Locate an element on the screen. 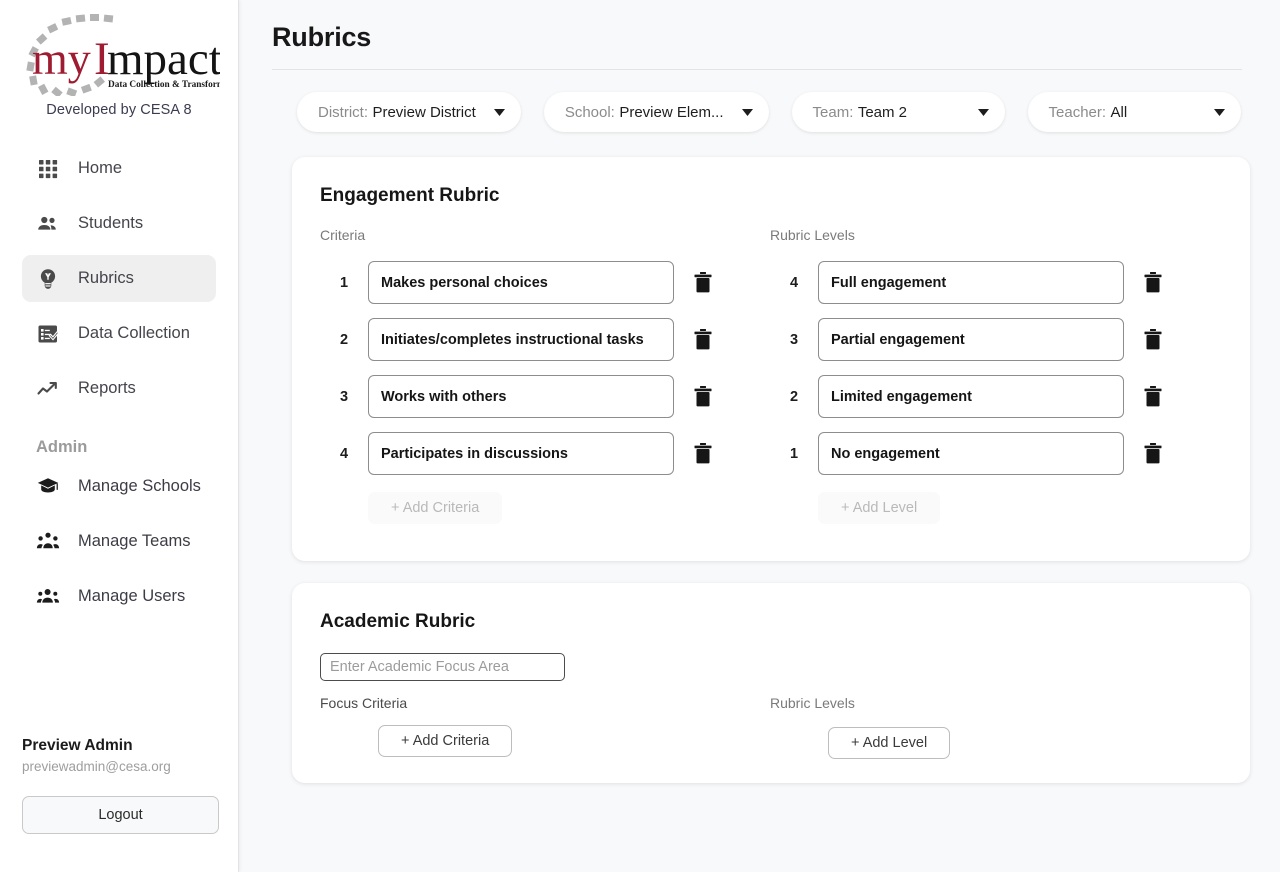  teacher-filter-value: All is located at coordinates (1119, 112).